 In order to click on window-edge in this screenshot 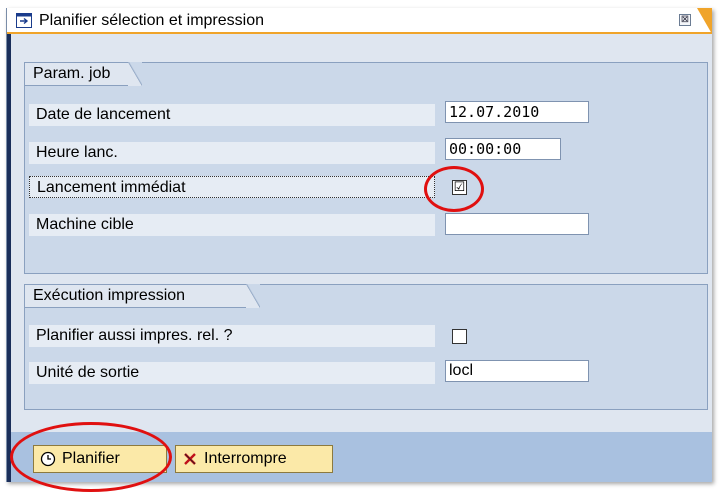, I will do `click(9, 258)`.